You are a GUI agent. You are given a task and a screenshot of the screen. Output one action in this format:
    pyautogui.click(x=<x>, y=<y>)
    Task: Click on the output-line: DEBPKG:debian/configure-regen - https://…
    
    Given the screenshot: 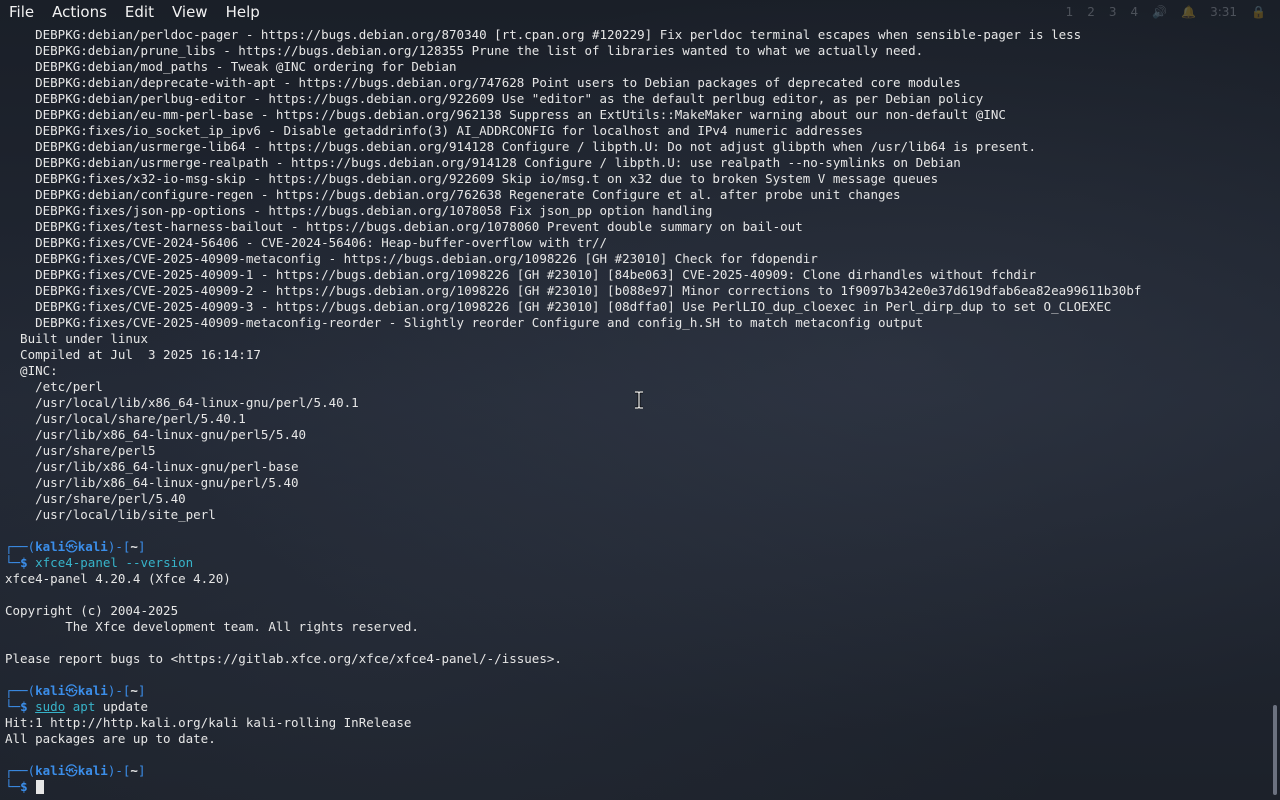 What is the action you would take?
    pyautogui.click(x=453, y=194)
    